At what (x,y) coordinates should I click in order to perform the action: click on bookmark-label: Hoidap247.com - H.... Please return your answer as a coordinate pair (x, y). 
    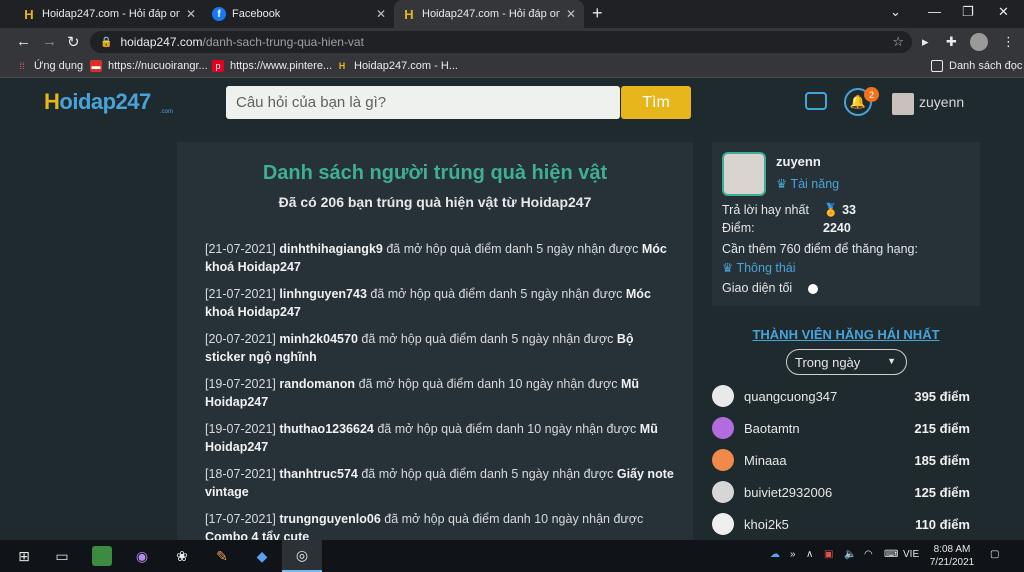
    Looking at the image, I should click on (406, 66).